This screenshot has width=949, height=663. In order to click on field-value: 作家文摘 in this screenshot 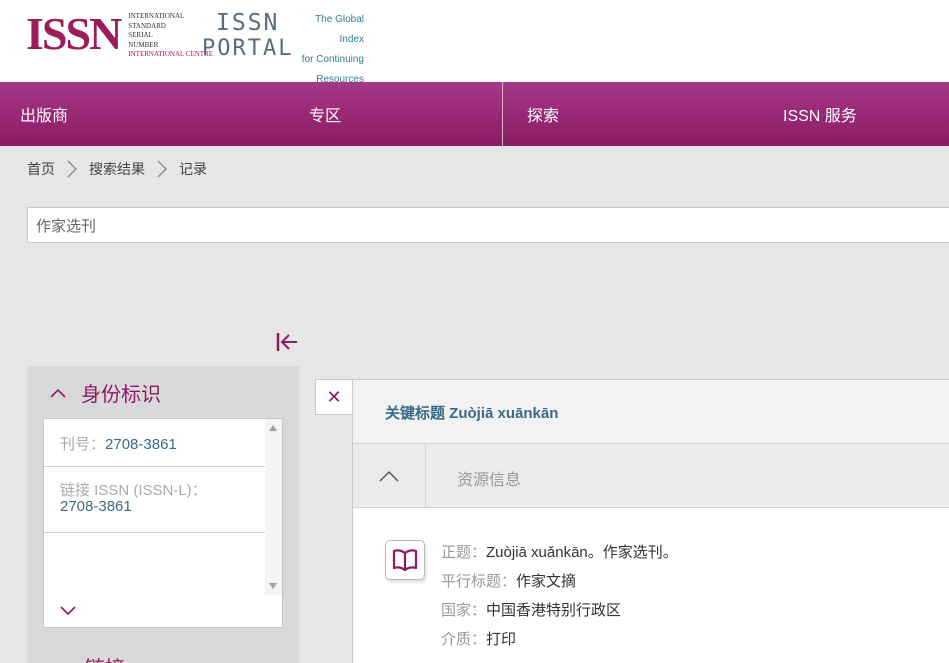, I will do `click(546, 581)`.